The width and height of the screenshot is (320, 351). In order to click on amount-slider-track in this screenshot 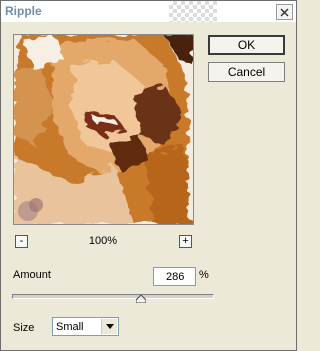, I will do `click(113, 296)`.